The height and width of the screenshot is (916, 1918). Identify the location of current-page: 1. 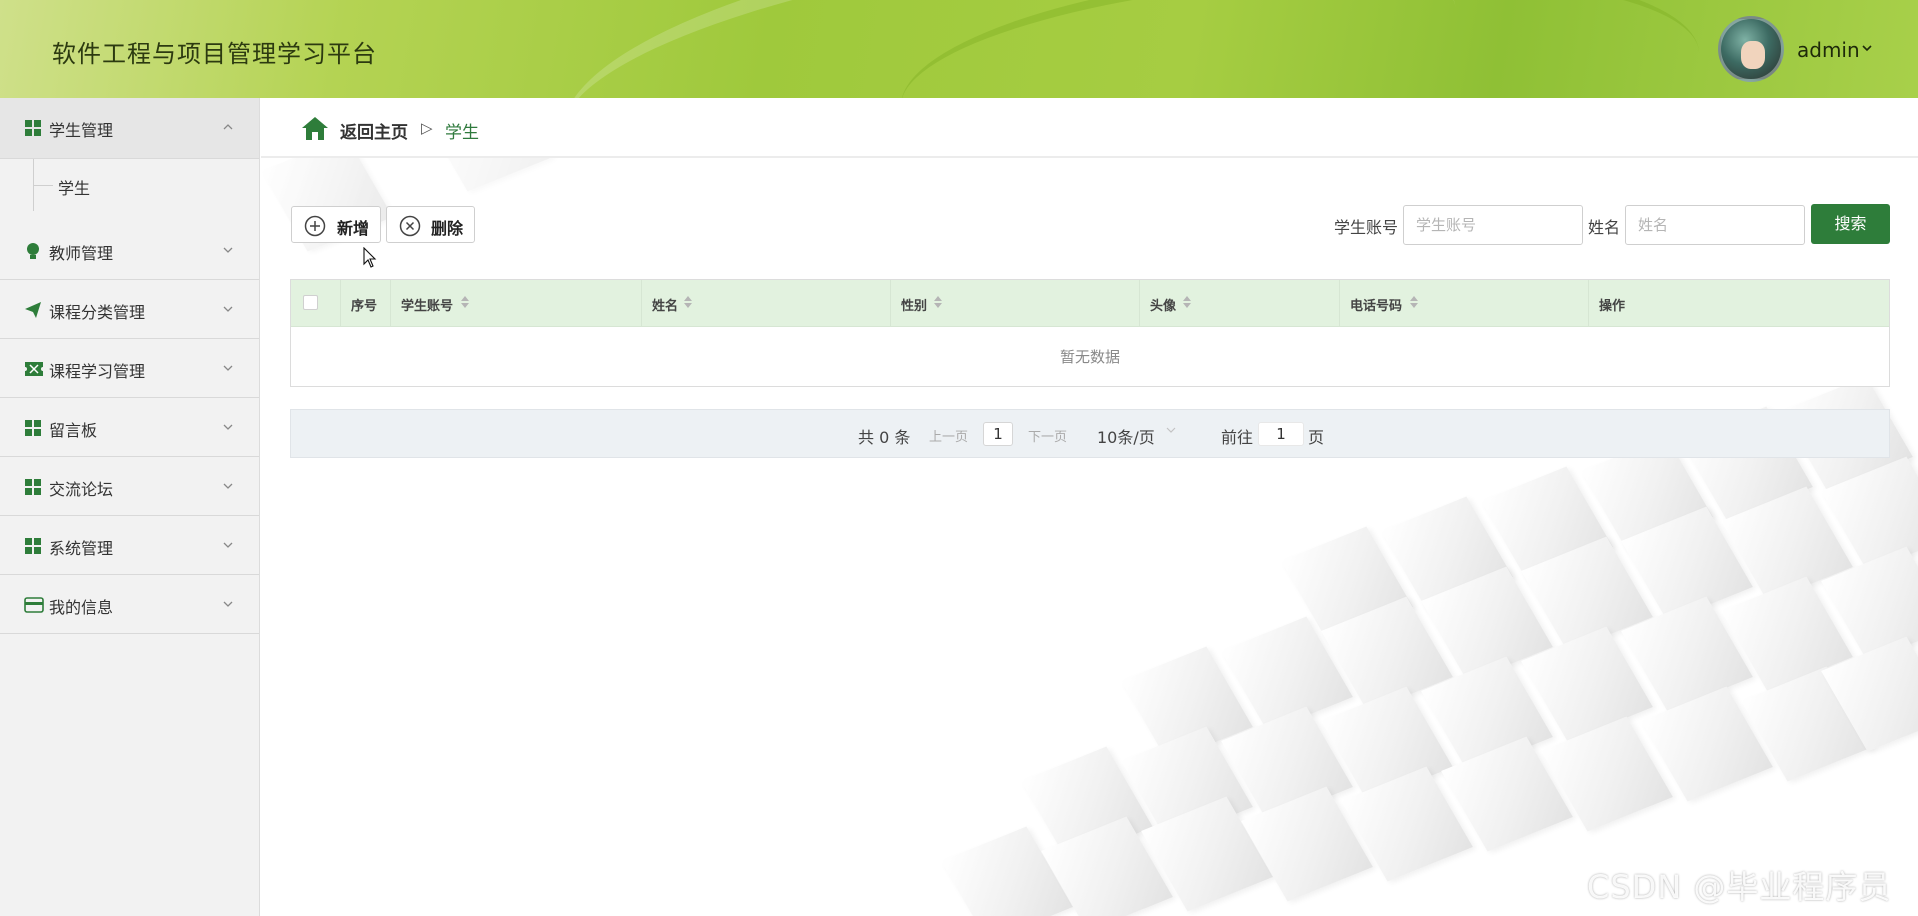
(998, 434).